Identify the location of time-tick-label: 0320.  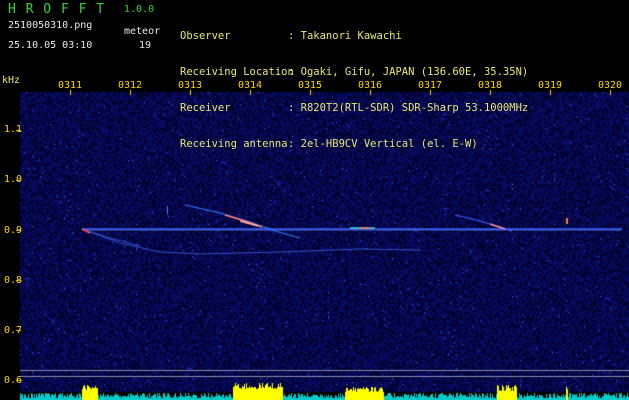
(610, 85).